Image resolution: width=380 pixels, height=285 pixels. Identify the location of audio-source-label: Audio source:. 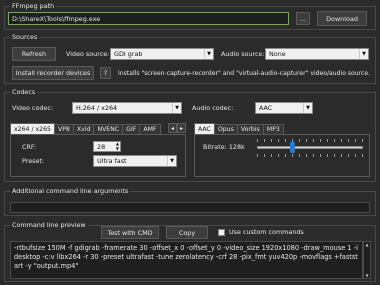
(243, 54).